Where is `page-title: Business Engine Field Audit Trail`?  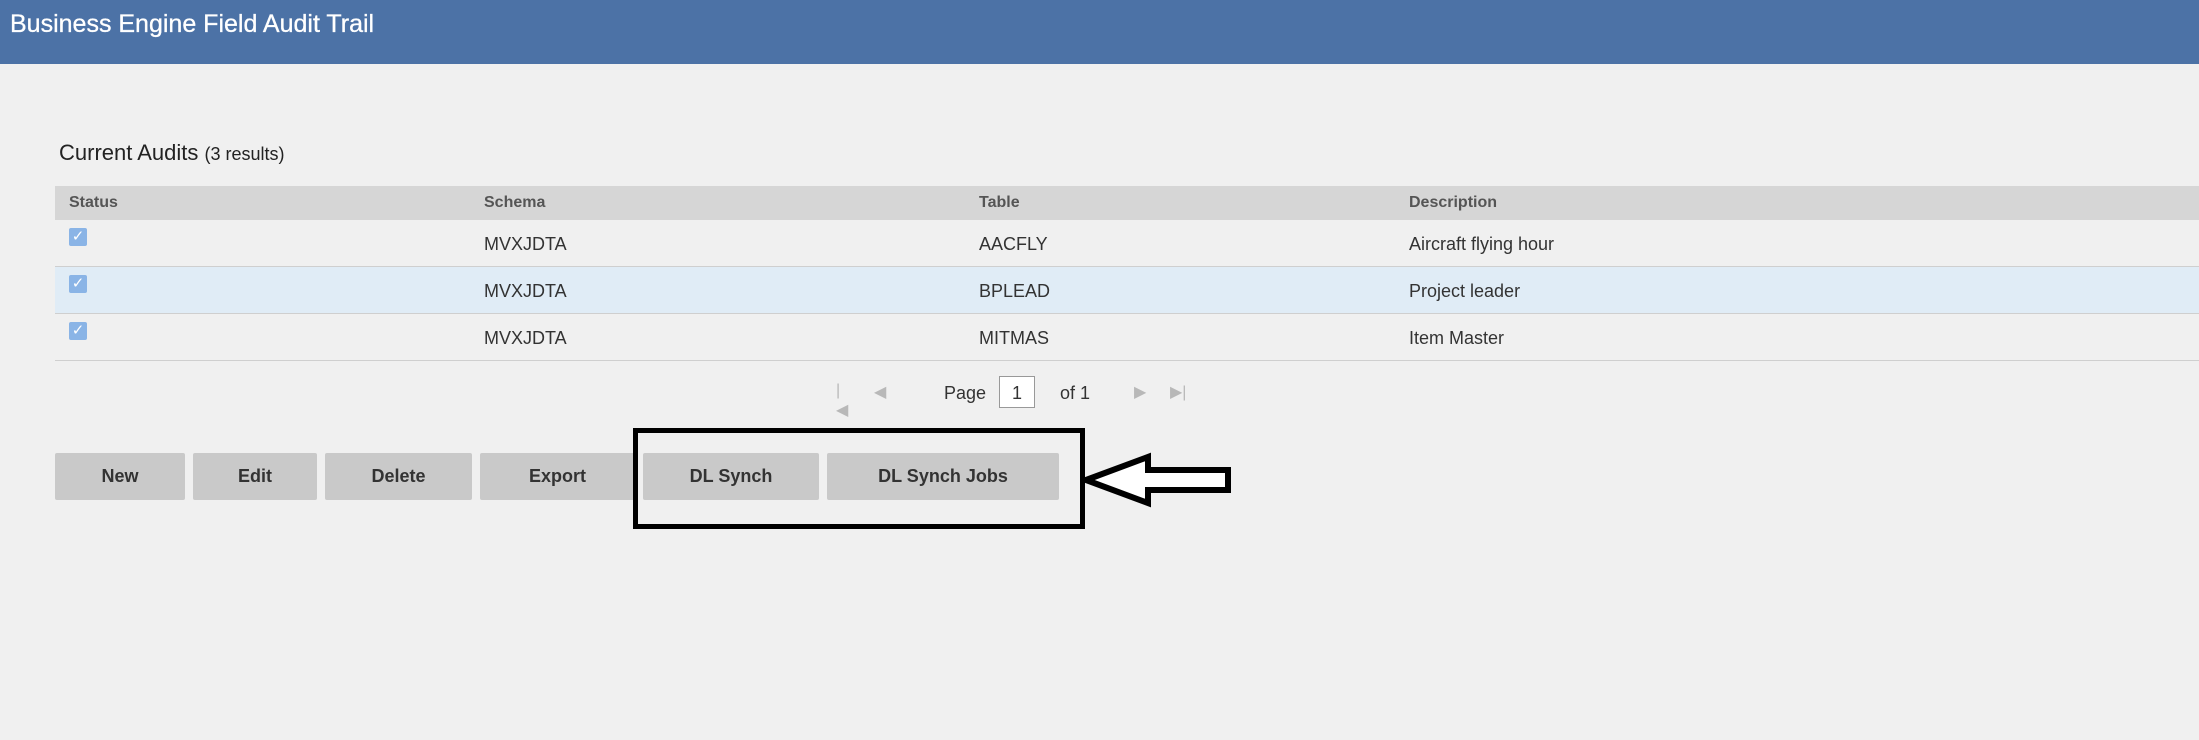
page-title: Business Engine Field Audit Trail is located at coordinates (192, 24).